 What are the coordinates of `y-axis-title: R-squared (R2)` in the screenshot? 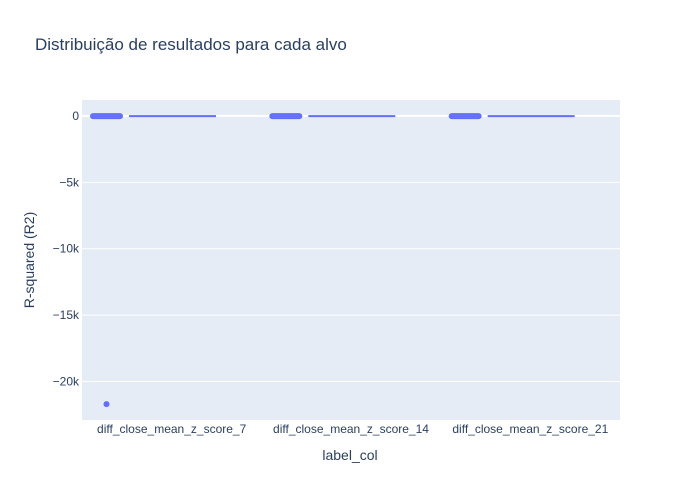 It's located at (29, 260).